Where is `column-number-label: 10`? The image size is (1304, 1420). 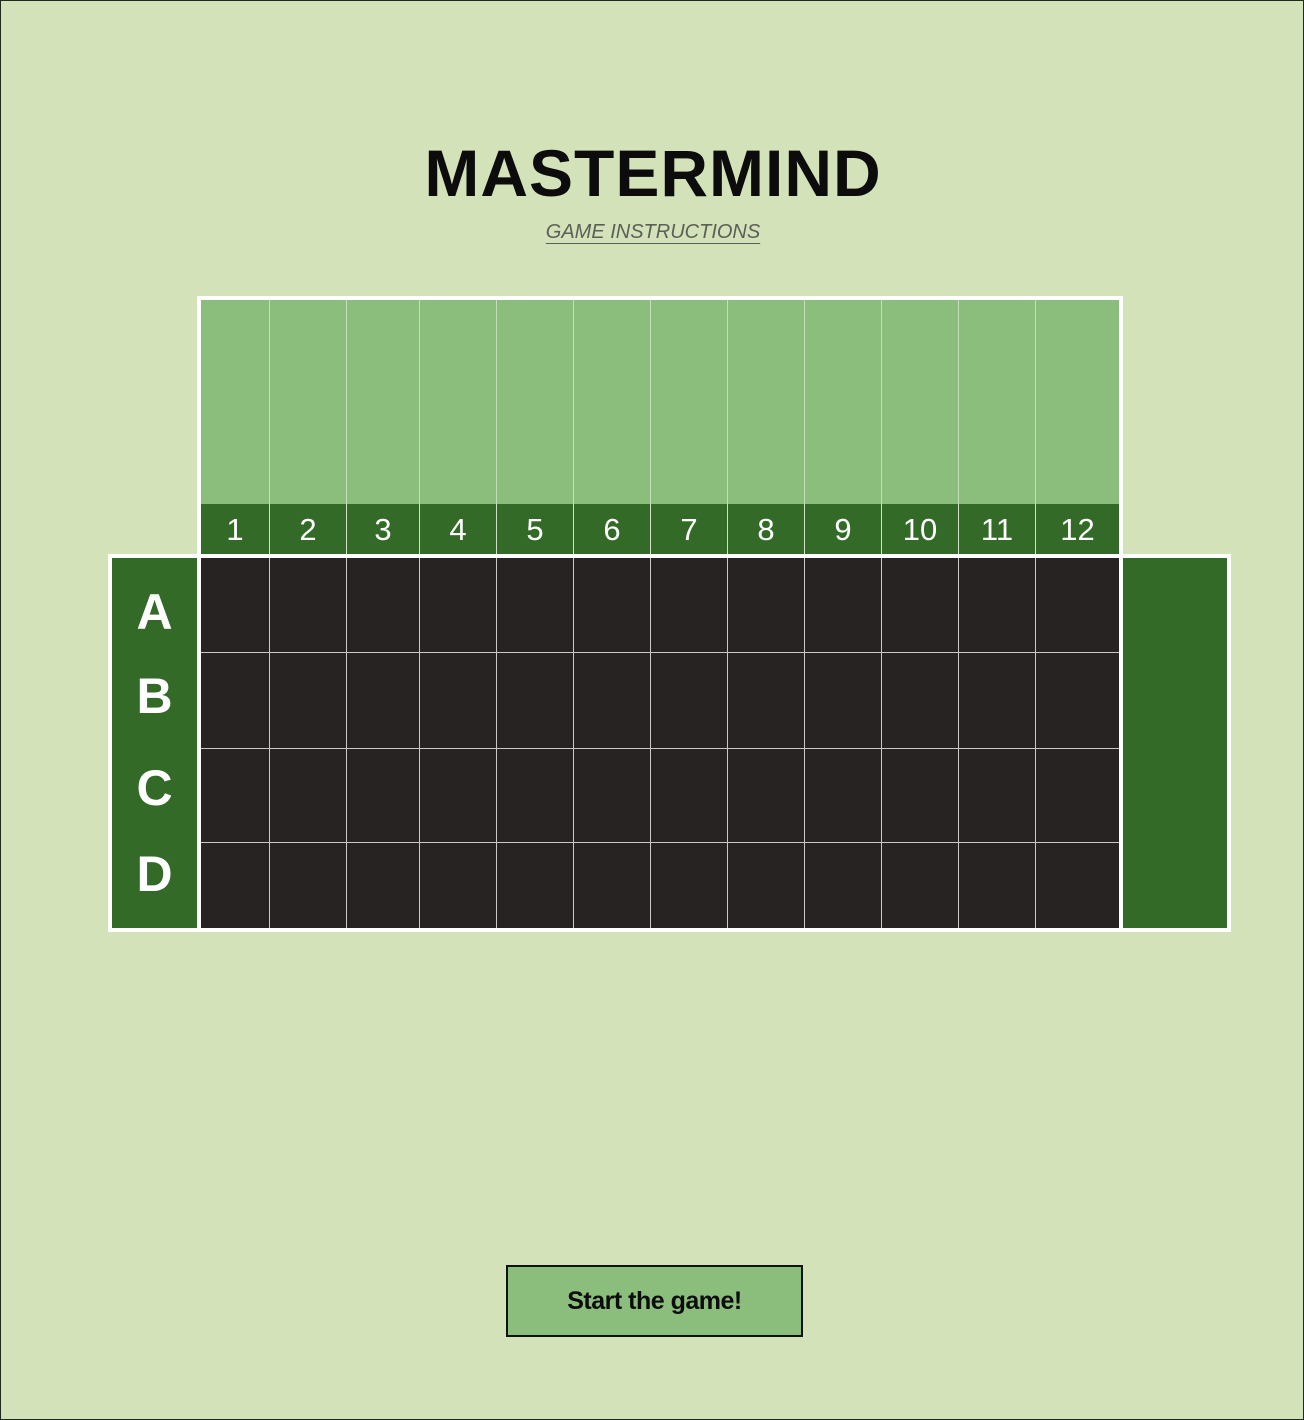 column-number-label: 10 is located at coordinates (920, 530).